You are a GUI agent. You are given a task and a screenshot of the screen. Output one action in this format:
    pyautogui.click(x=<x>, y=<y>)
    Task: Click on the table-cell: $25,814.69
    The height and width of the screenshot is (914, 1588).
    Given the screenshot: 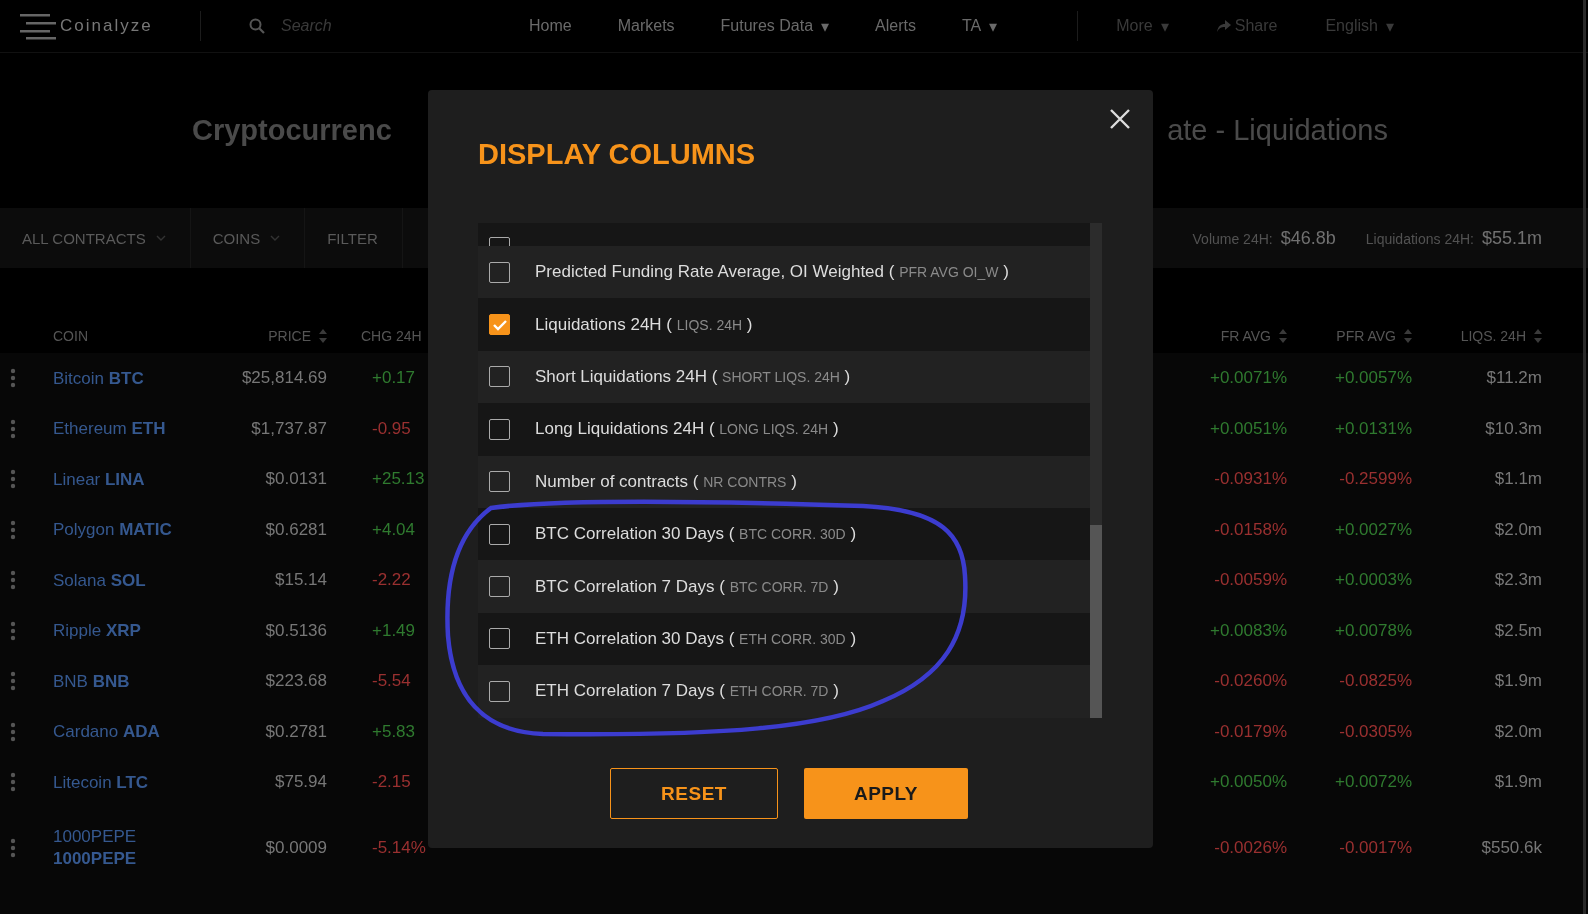 What is the action you would take?
    pyautogui.click(x=284, y=378)
    